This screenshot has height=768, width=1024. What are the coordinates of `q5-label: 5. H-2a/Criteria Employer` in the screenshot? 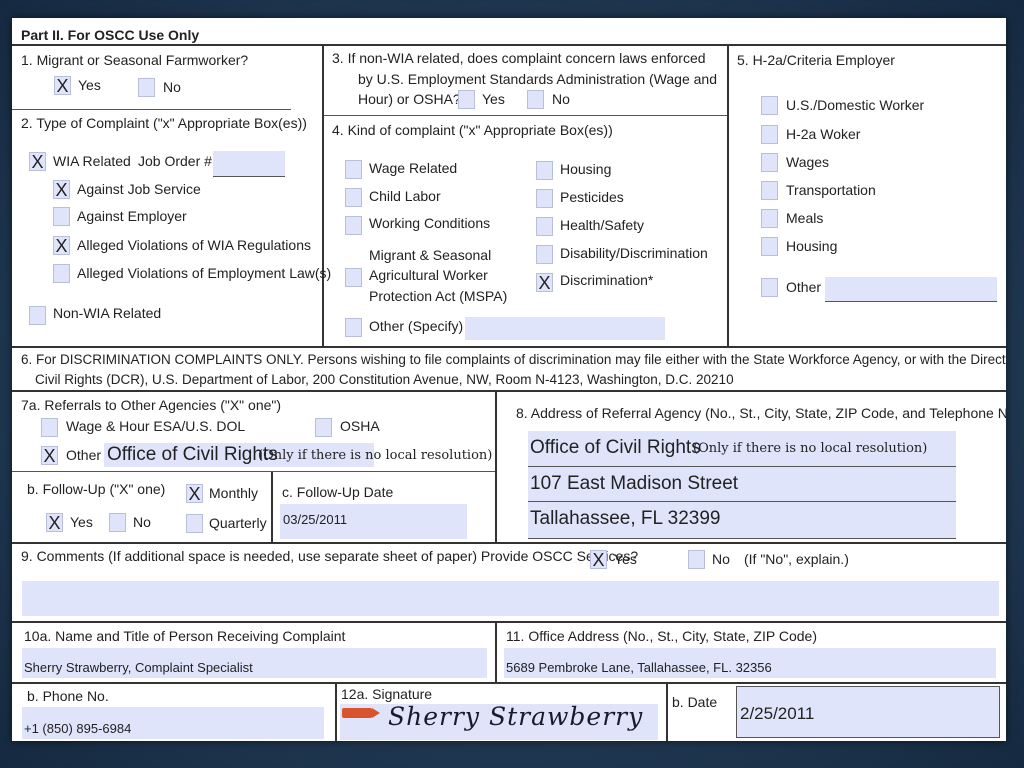 It's located at (816, 60).